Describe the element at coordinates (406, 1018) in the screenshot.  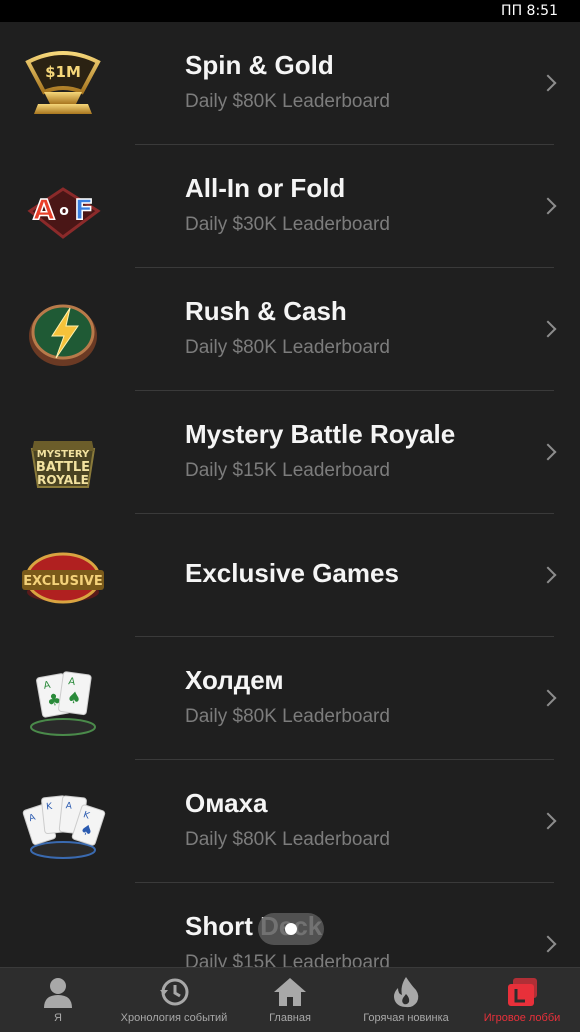
I see `tab-label: Горячая новинка` at that location.